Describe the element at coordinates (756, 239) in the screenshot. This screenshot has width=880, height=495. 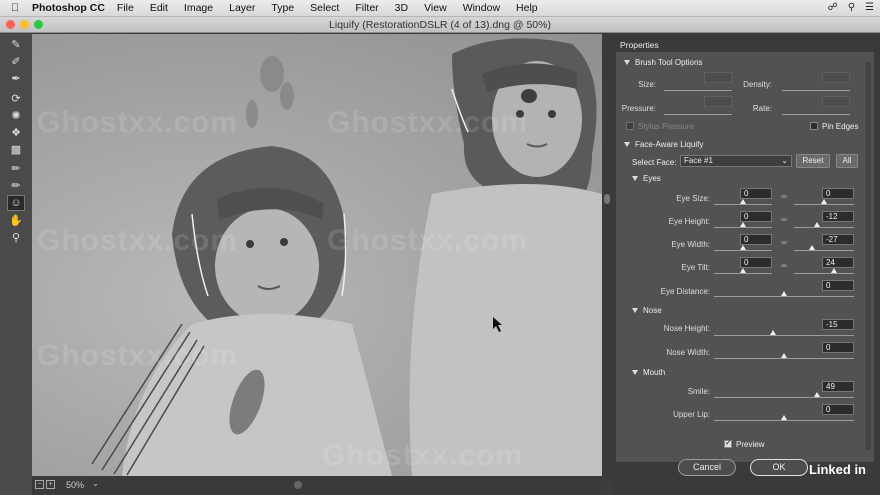
I see `eye-width-left-field: 0` at that location.